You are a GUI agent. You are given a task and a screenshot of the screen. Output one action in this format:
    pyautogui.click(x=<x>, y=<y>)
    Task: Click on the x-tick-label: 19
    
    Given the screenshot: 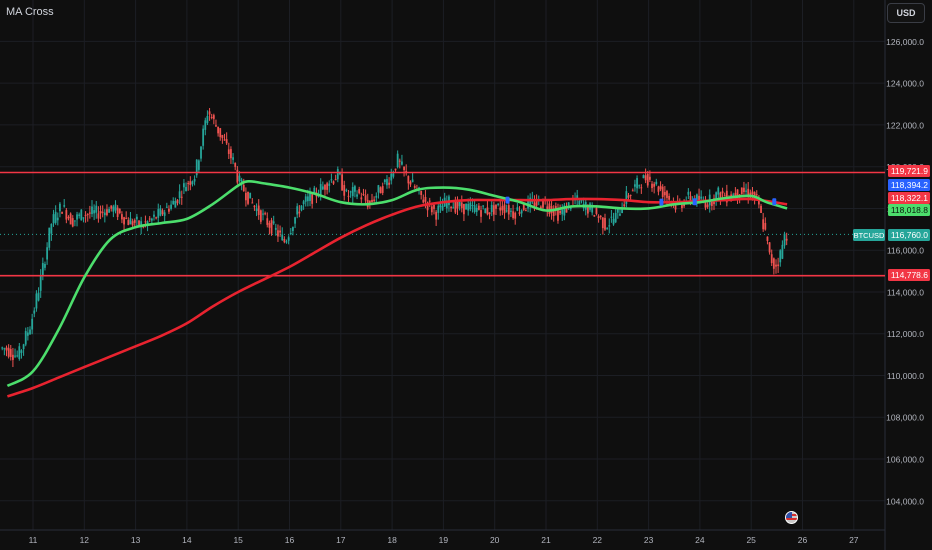 What is the action you would take?
    pyautogui.click(x=444, y=540)
    